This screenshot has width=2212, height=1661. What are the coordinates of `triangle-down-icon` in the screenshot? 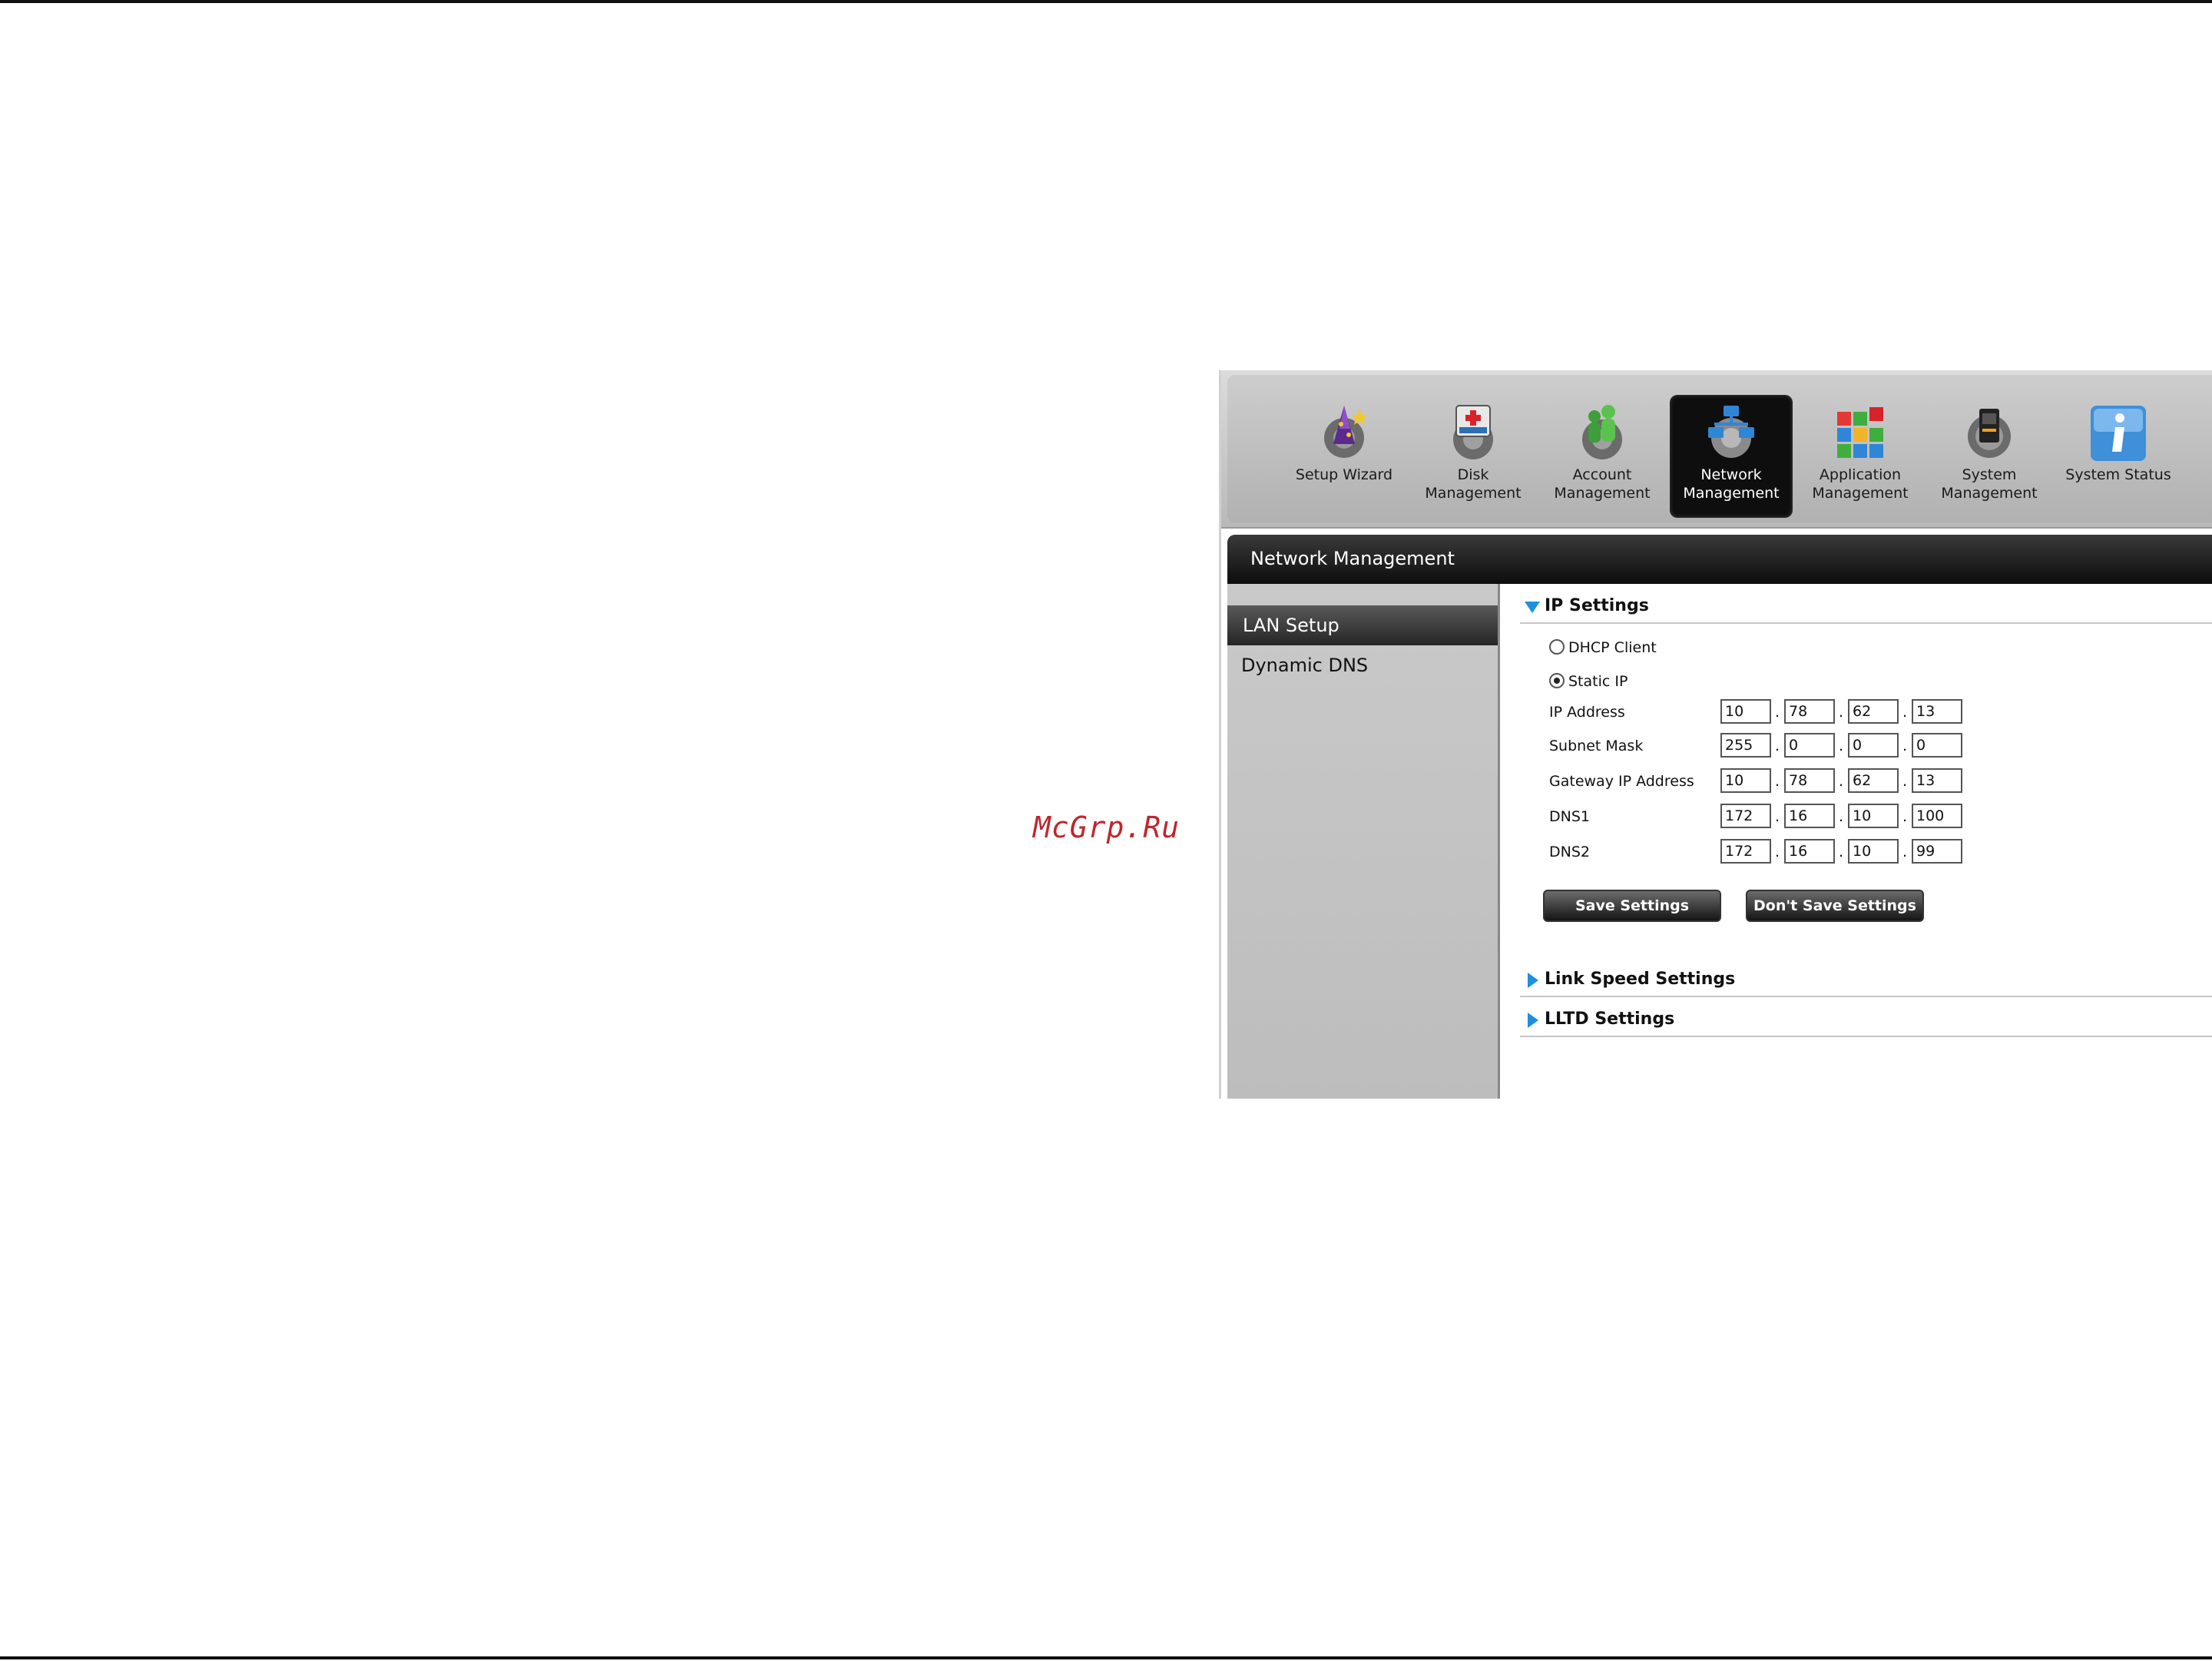 It's located at (1533, 607).